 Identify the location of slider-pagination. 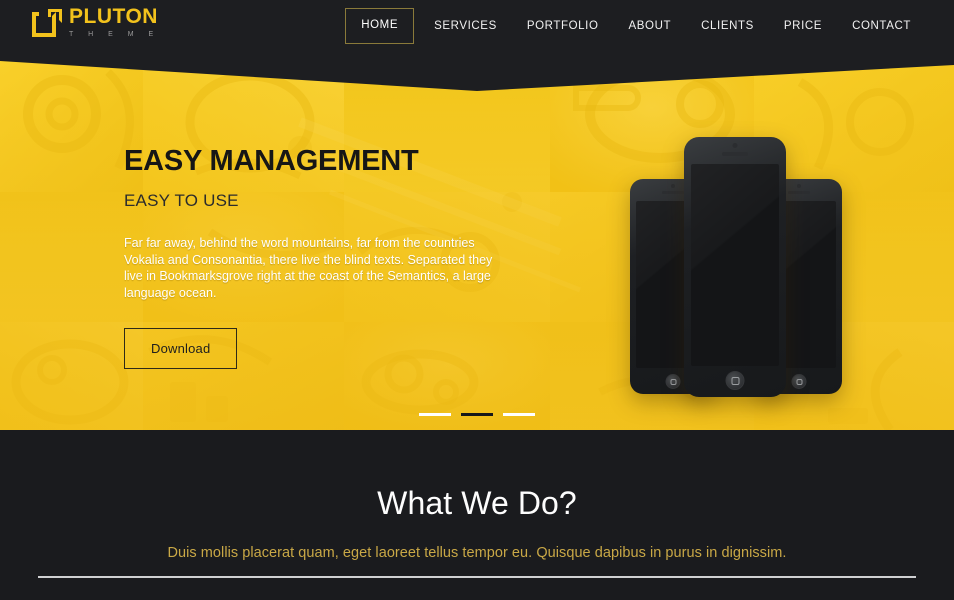
(477, 414).